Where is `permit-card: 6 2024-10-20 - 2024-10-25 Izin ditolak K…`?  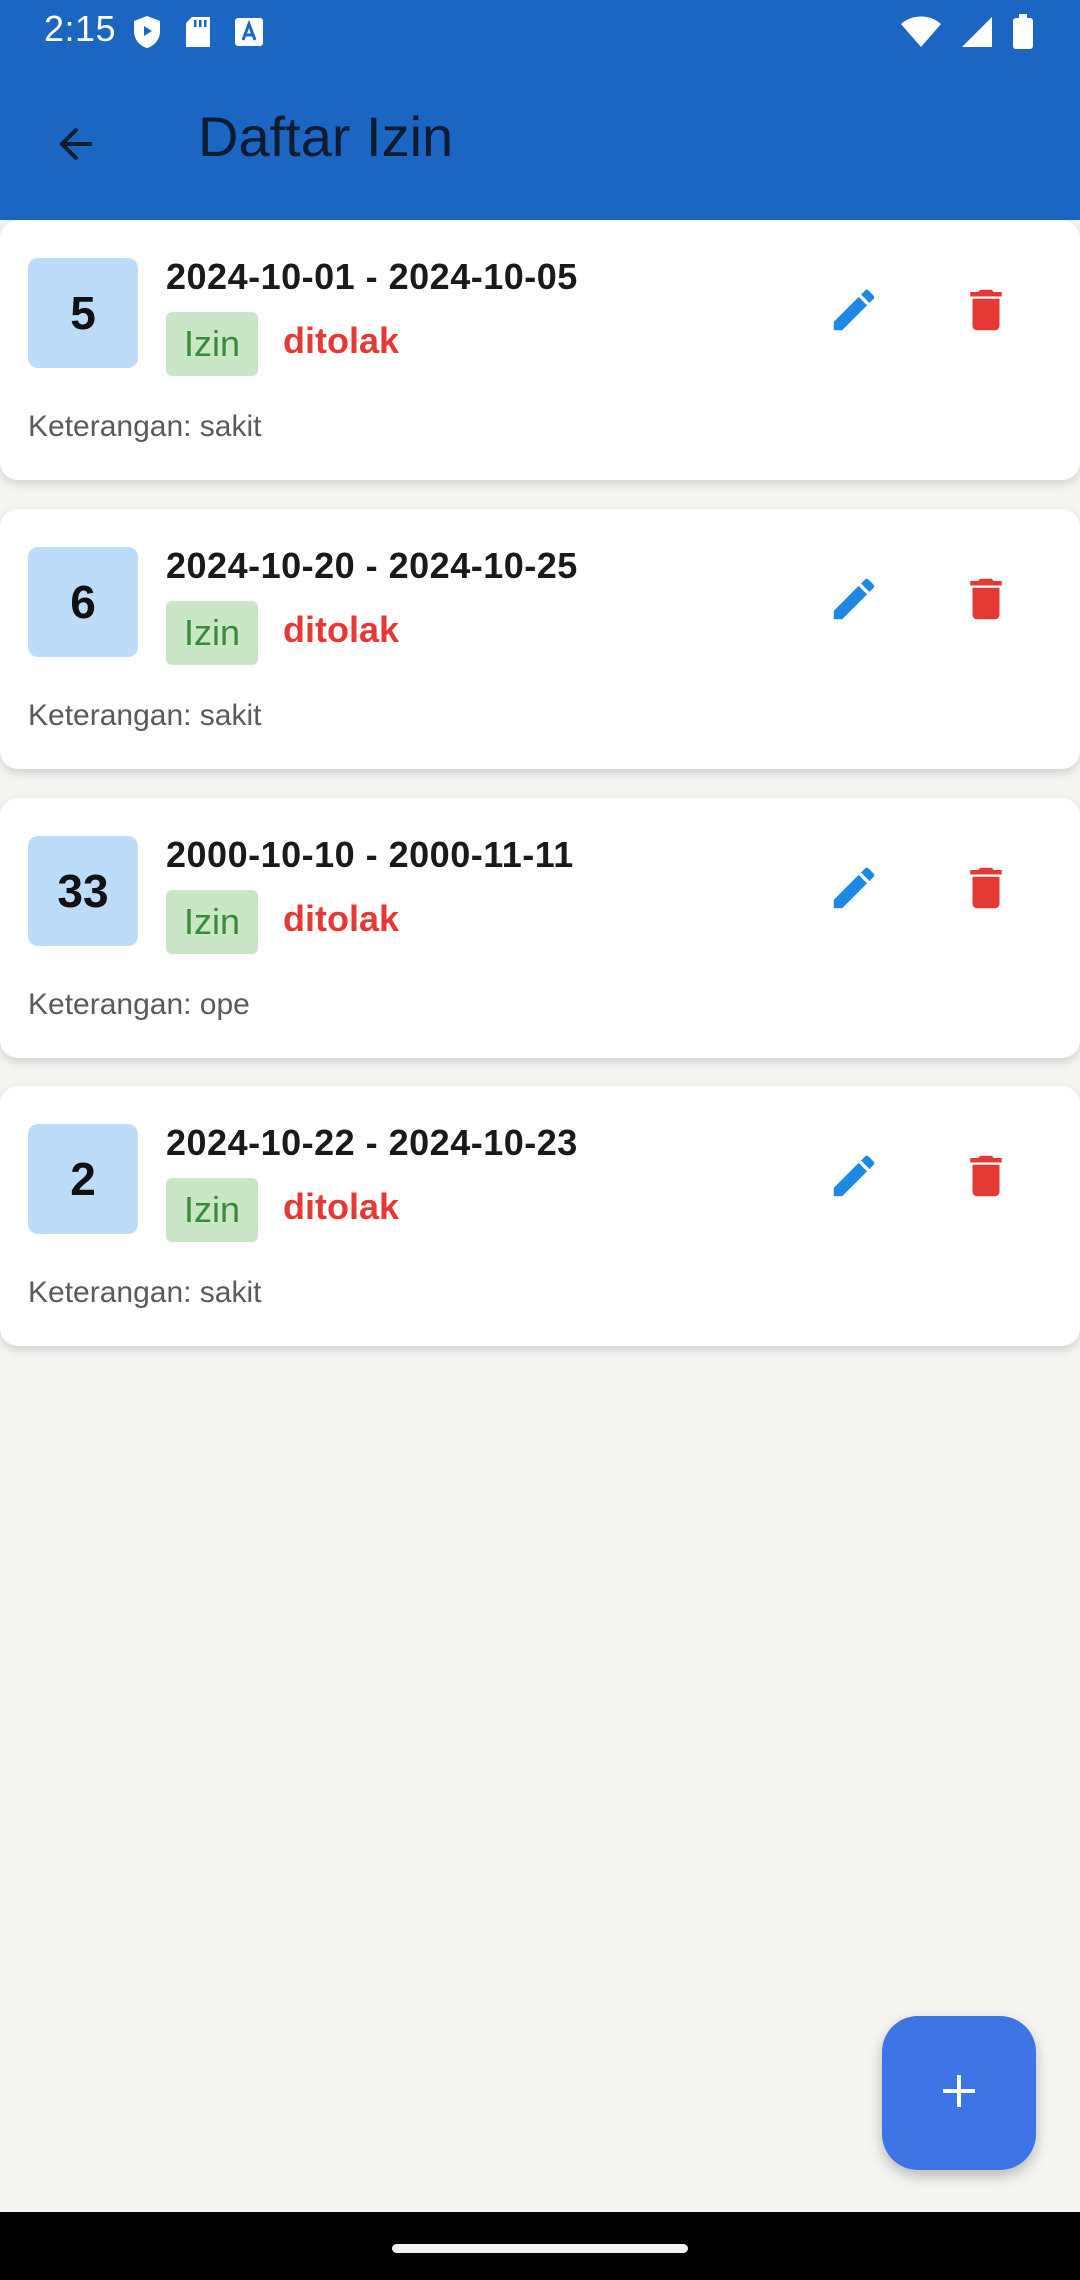
permit-card: 6 2024-10-20 - 2024-10-25 Izin ditolak K… is located at coordinates (540, 639).